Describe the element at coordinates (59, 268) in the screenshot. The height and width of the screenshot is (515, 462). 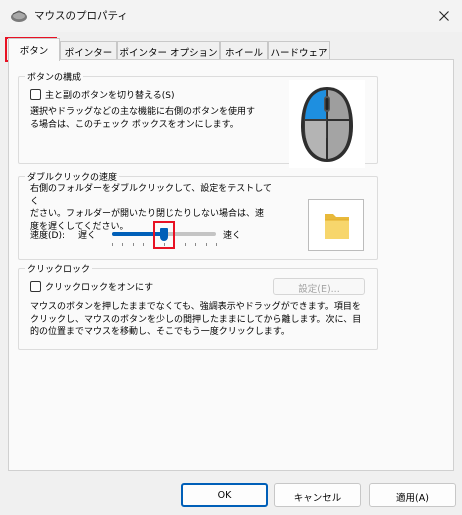
I see `click-lock-title: クリックロック` at that location.